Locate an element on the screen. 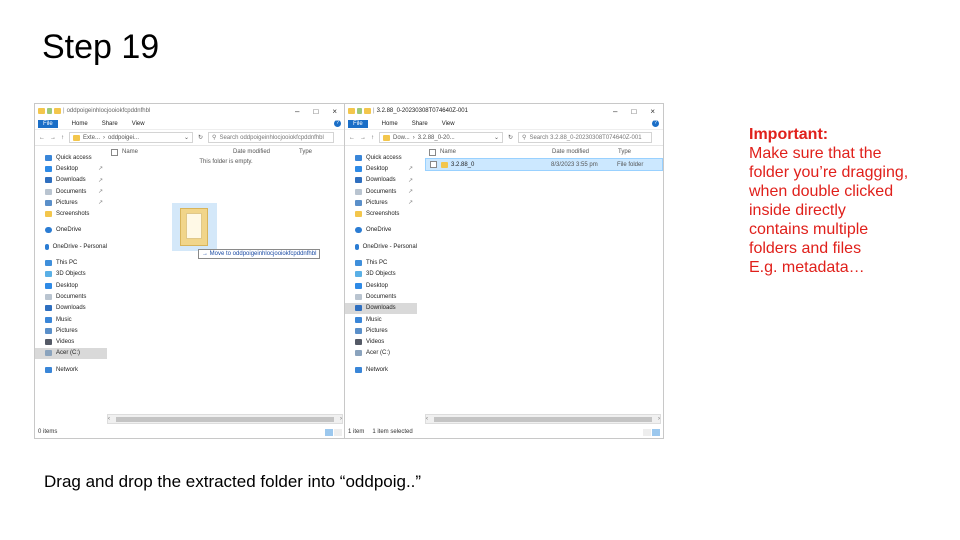  search-placeholder: Search 3.2.88_0-20230308T074640Z-001 is located at coordinates (585, 137).